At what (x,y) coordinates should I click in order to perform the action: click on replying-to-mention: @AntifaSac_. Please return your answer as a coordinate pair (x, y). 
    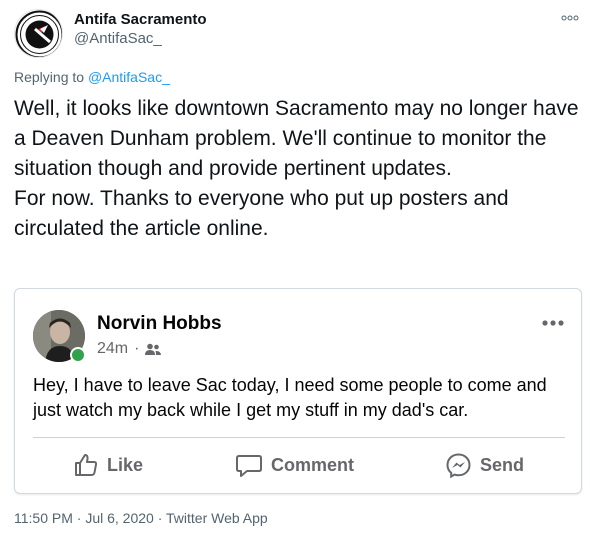
    Looking at the image, I should click on (129, 77).